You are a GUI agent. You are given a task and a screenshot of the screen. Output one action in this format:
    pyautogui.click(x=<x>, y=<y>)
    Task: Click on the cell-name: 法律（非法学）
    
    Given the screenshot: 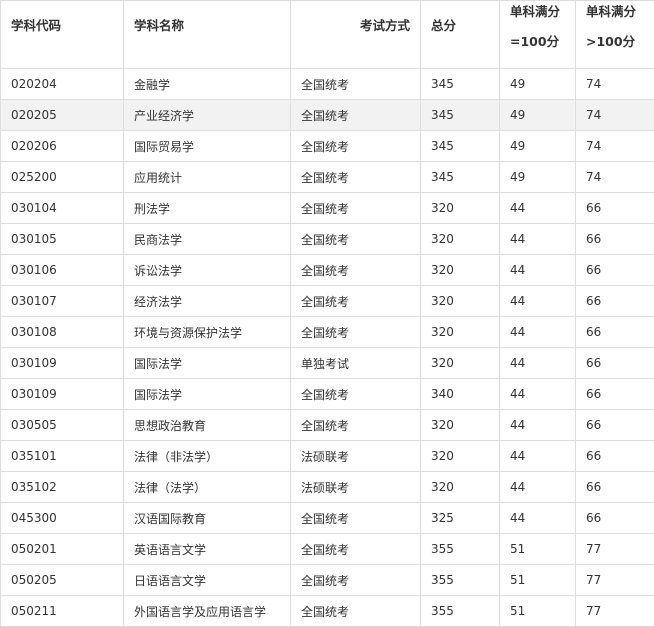 What is the action you would take?
    pyautogui.click(x=207, y=456)
    